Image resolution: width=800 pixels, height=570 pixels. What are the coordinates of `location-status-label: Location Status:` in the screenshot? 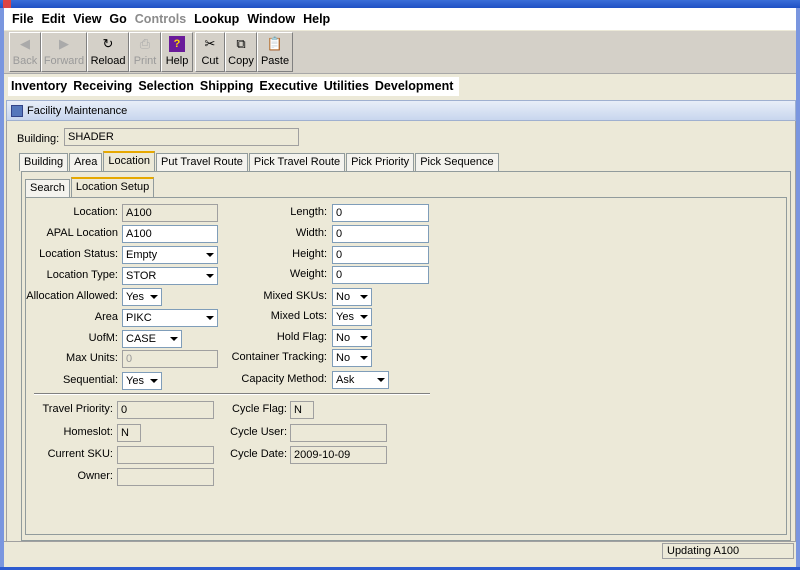 It's located at (78, 254).